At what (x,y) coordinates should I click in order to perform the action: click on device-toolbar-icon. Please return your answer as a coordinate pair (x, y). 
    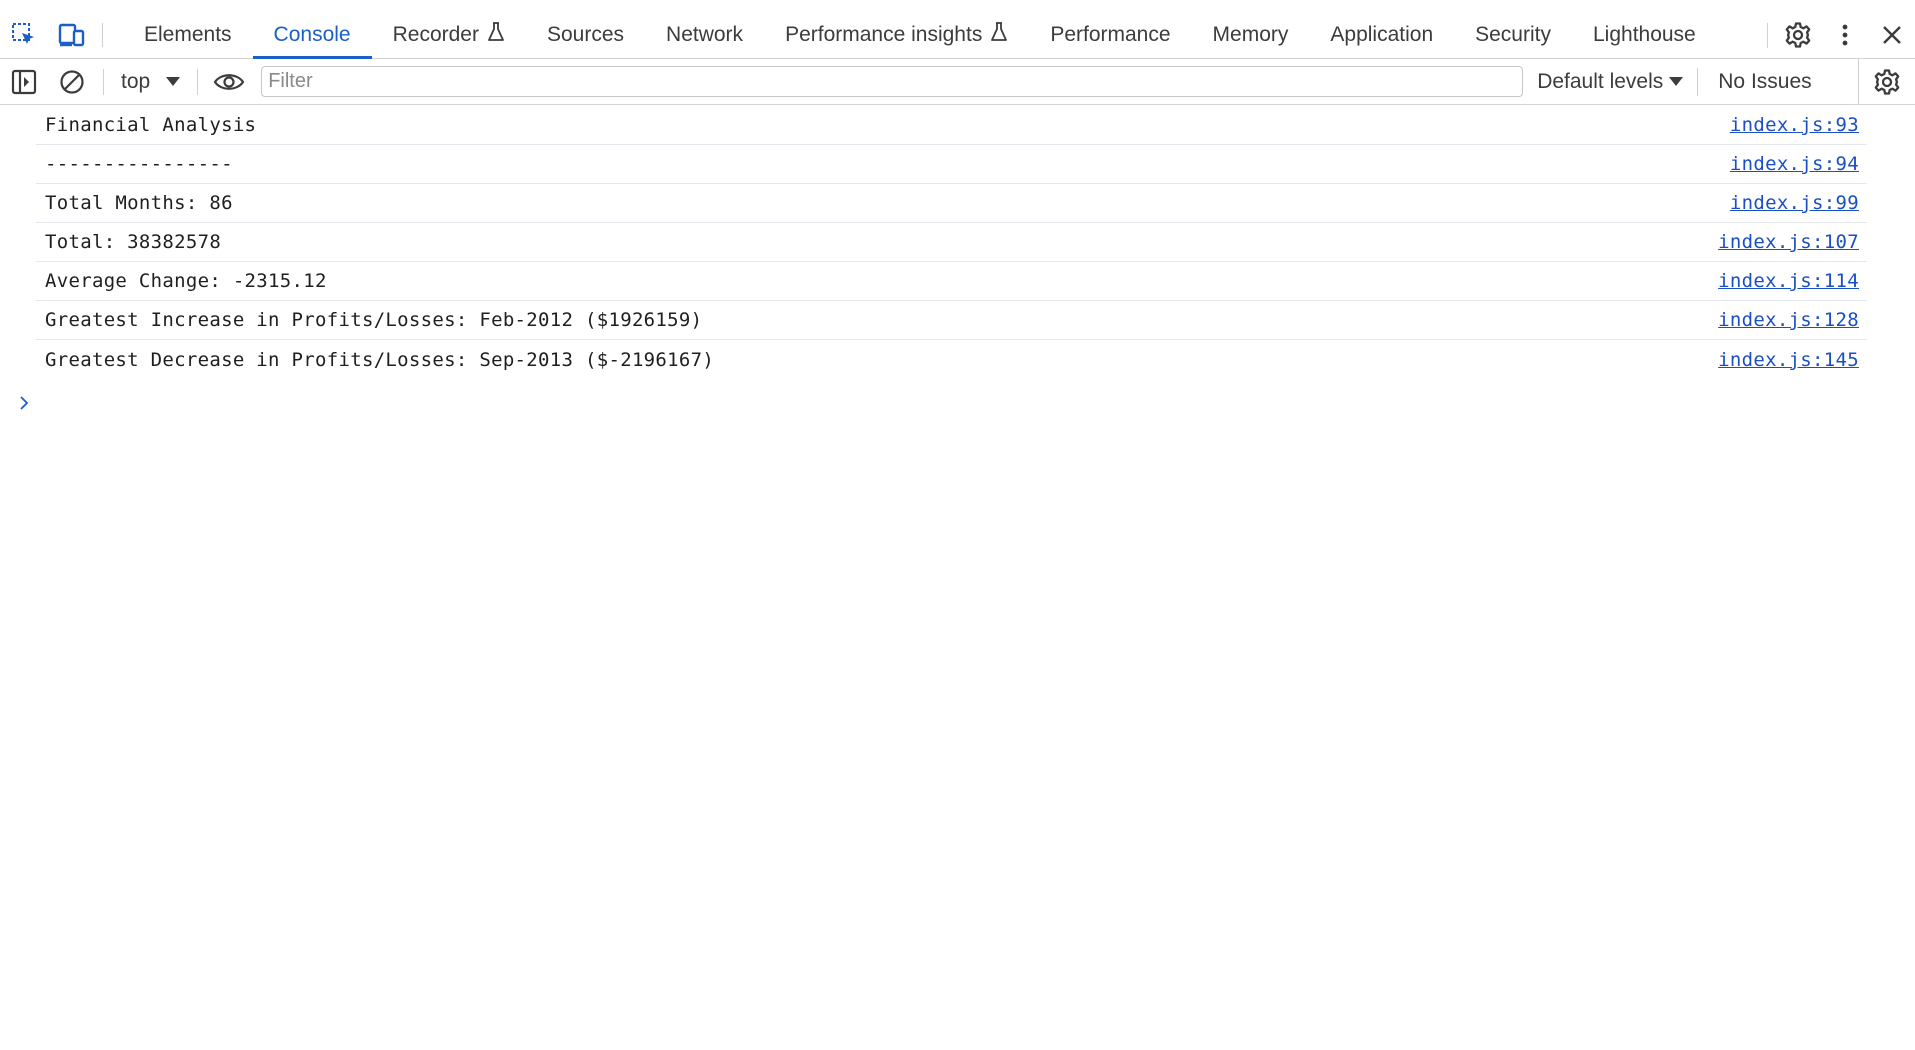
    Looking at the image, I should click on (72, 35).